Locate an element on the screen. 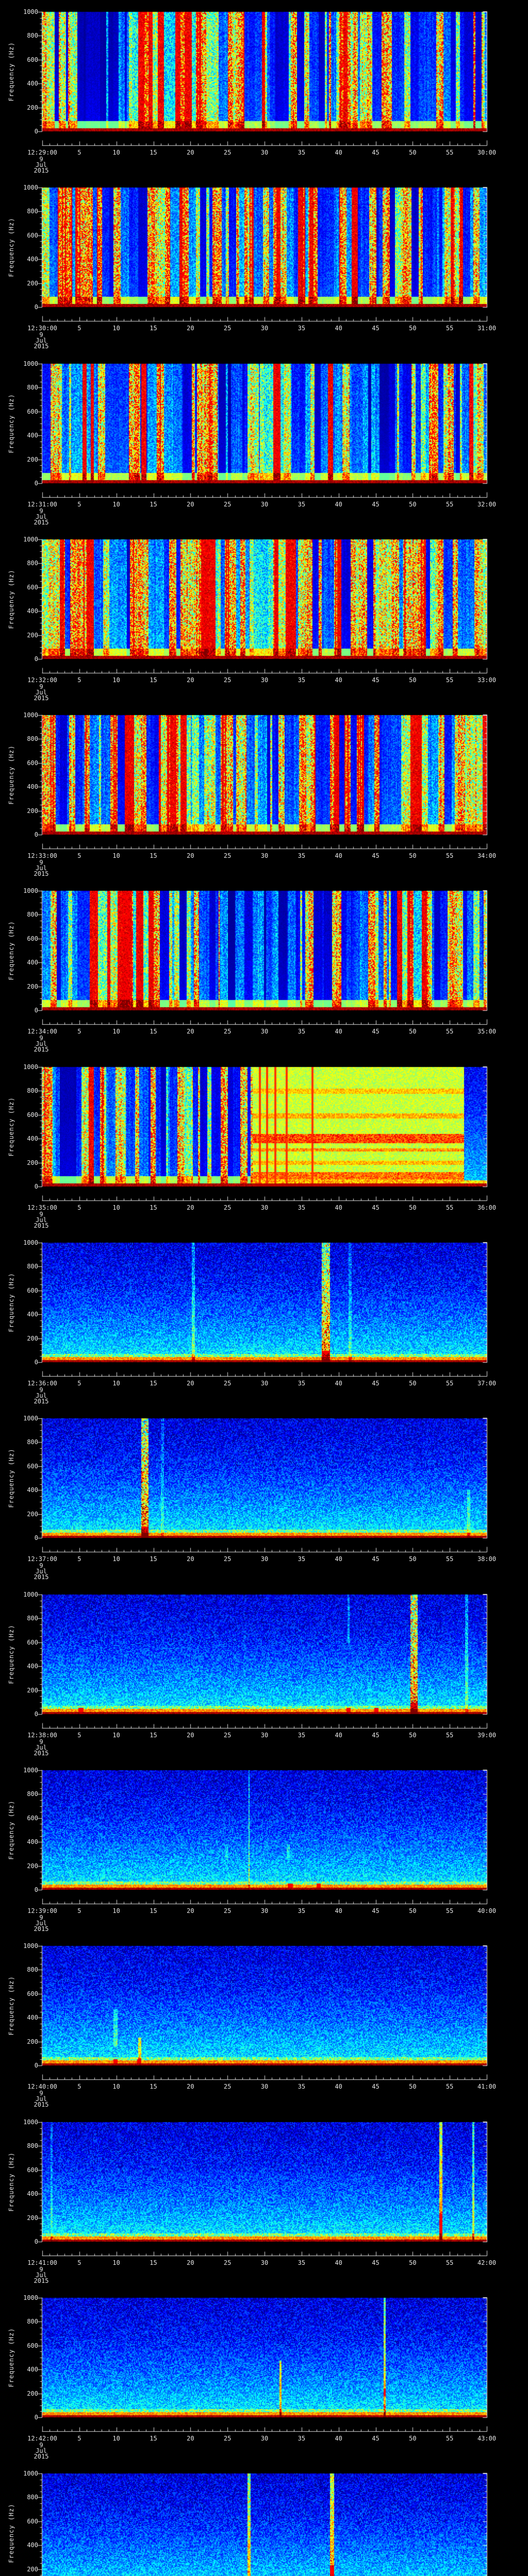  end-time-label: 39:00 is located at coordinates (487, 1735).